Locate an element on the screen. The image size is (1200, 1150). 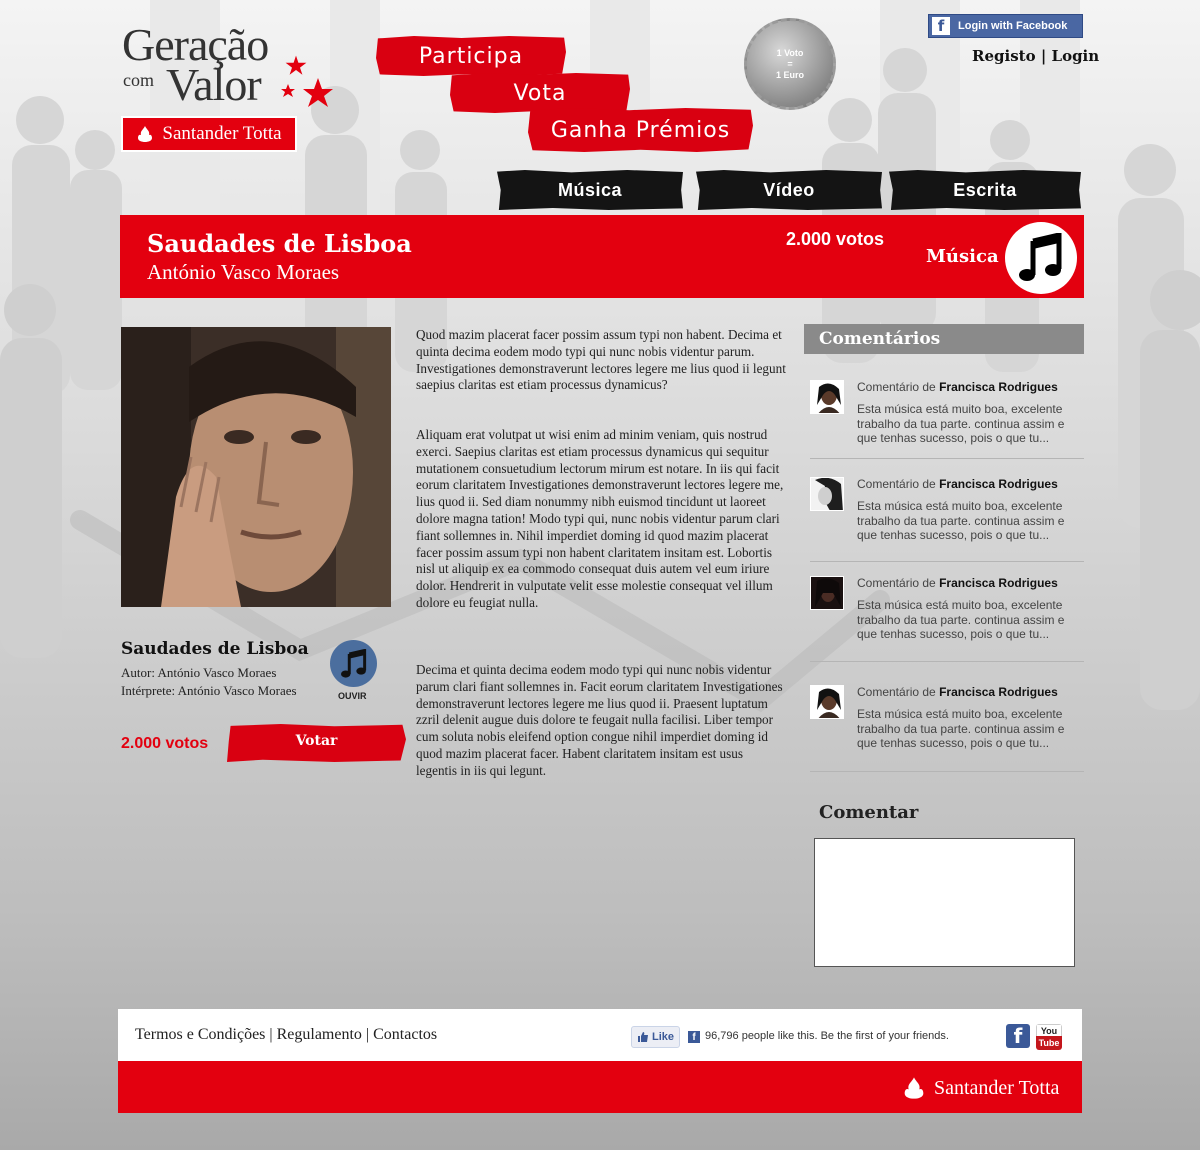
tagline-ganha-premios: Ganha Prémios is located at coordinates (640, 130).